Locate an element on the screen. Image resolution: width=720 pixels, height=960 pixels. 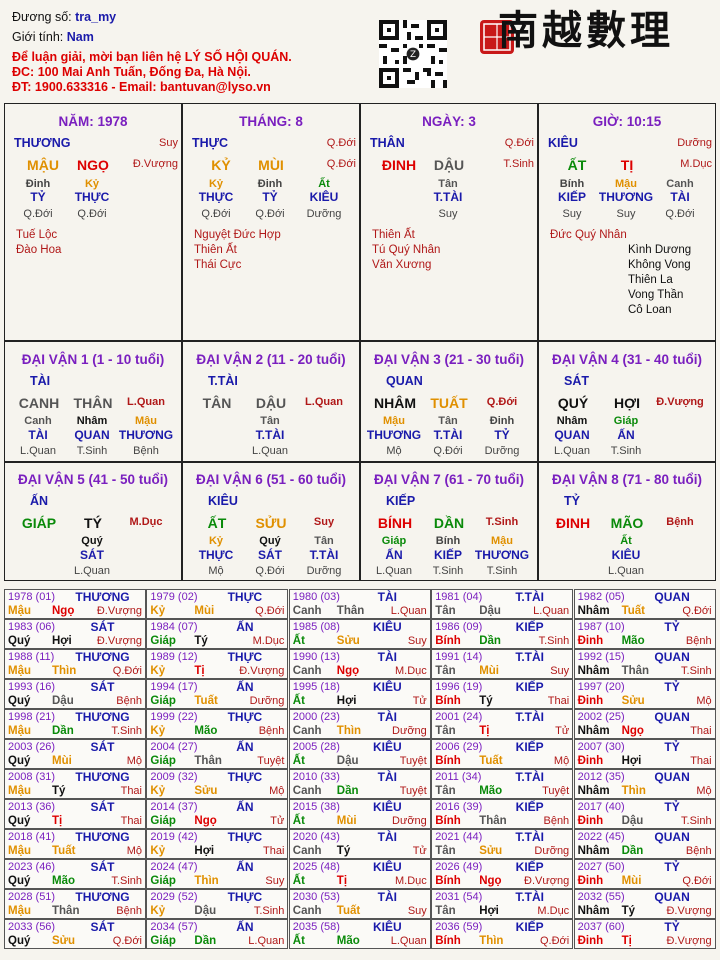
year-god: SÁT is located at coordinates (102, 747).